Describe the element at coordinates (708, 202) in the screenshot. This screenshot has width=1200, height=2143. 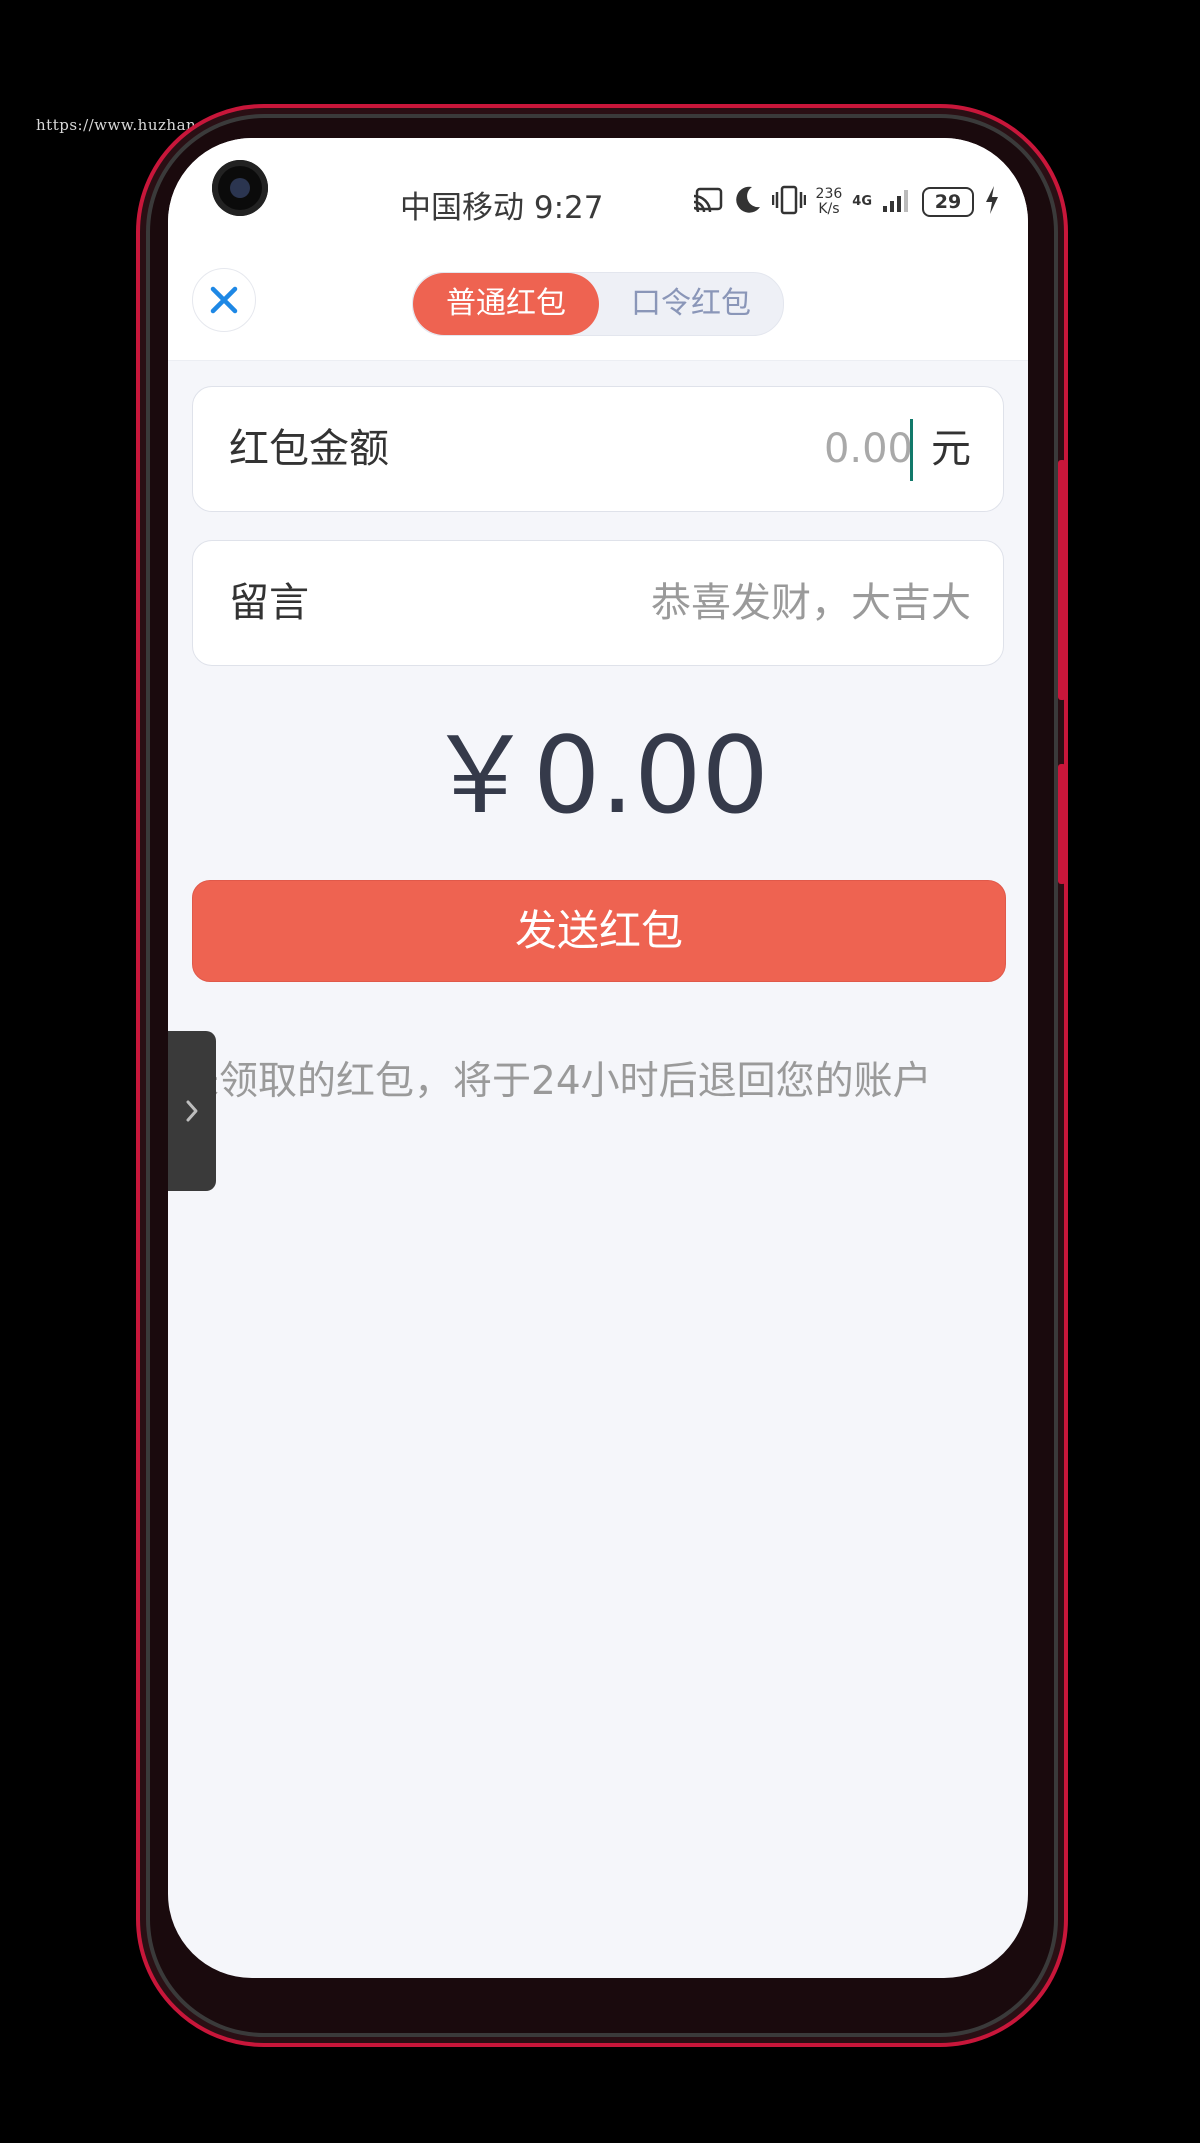
I see `cast-icon` at that location.